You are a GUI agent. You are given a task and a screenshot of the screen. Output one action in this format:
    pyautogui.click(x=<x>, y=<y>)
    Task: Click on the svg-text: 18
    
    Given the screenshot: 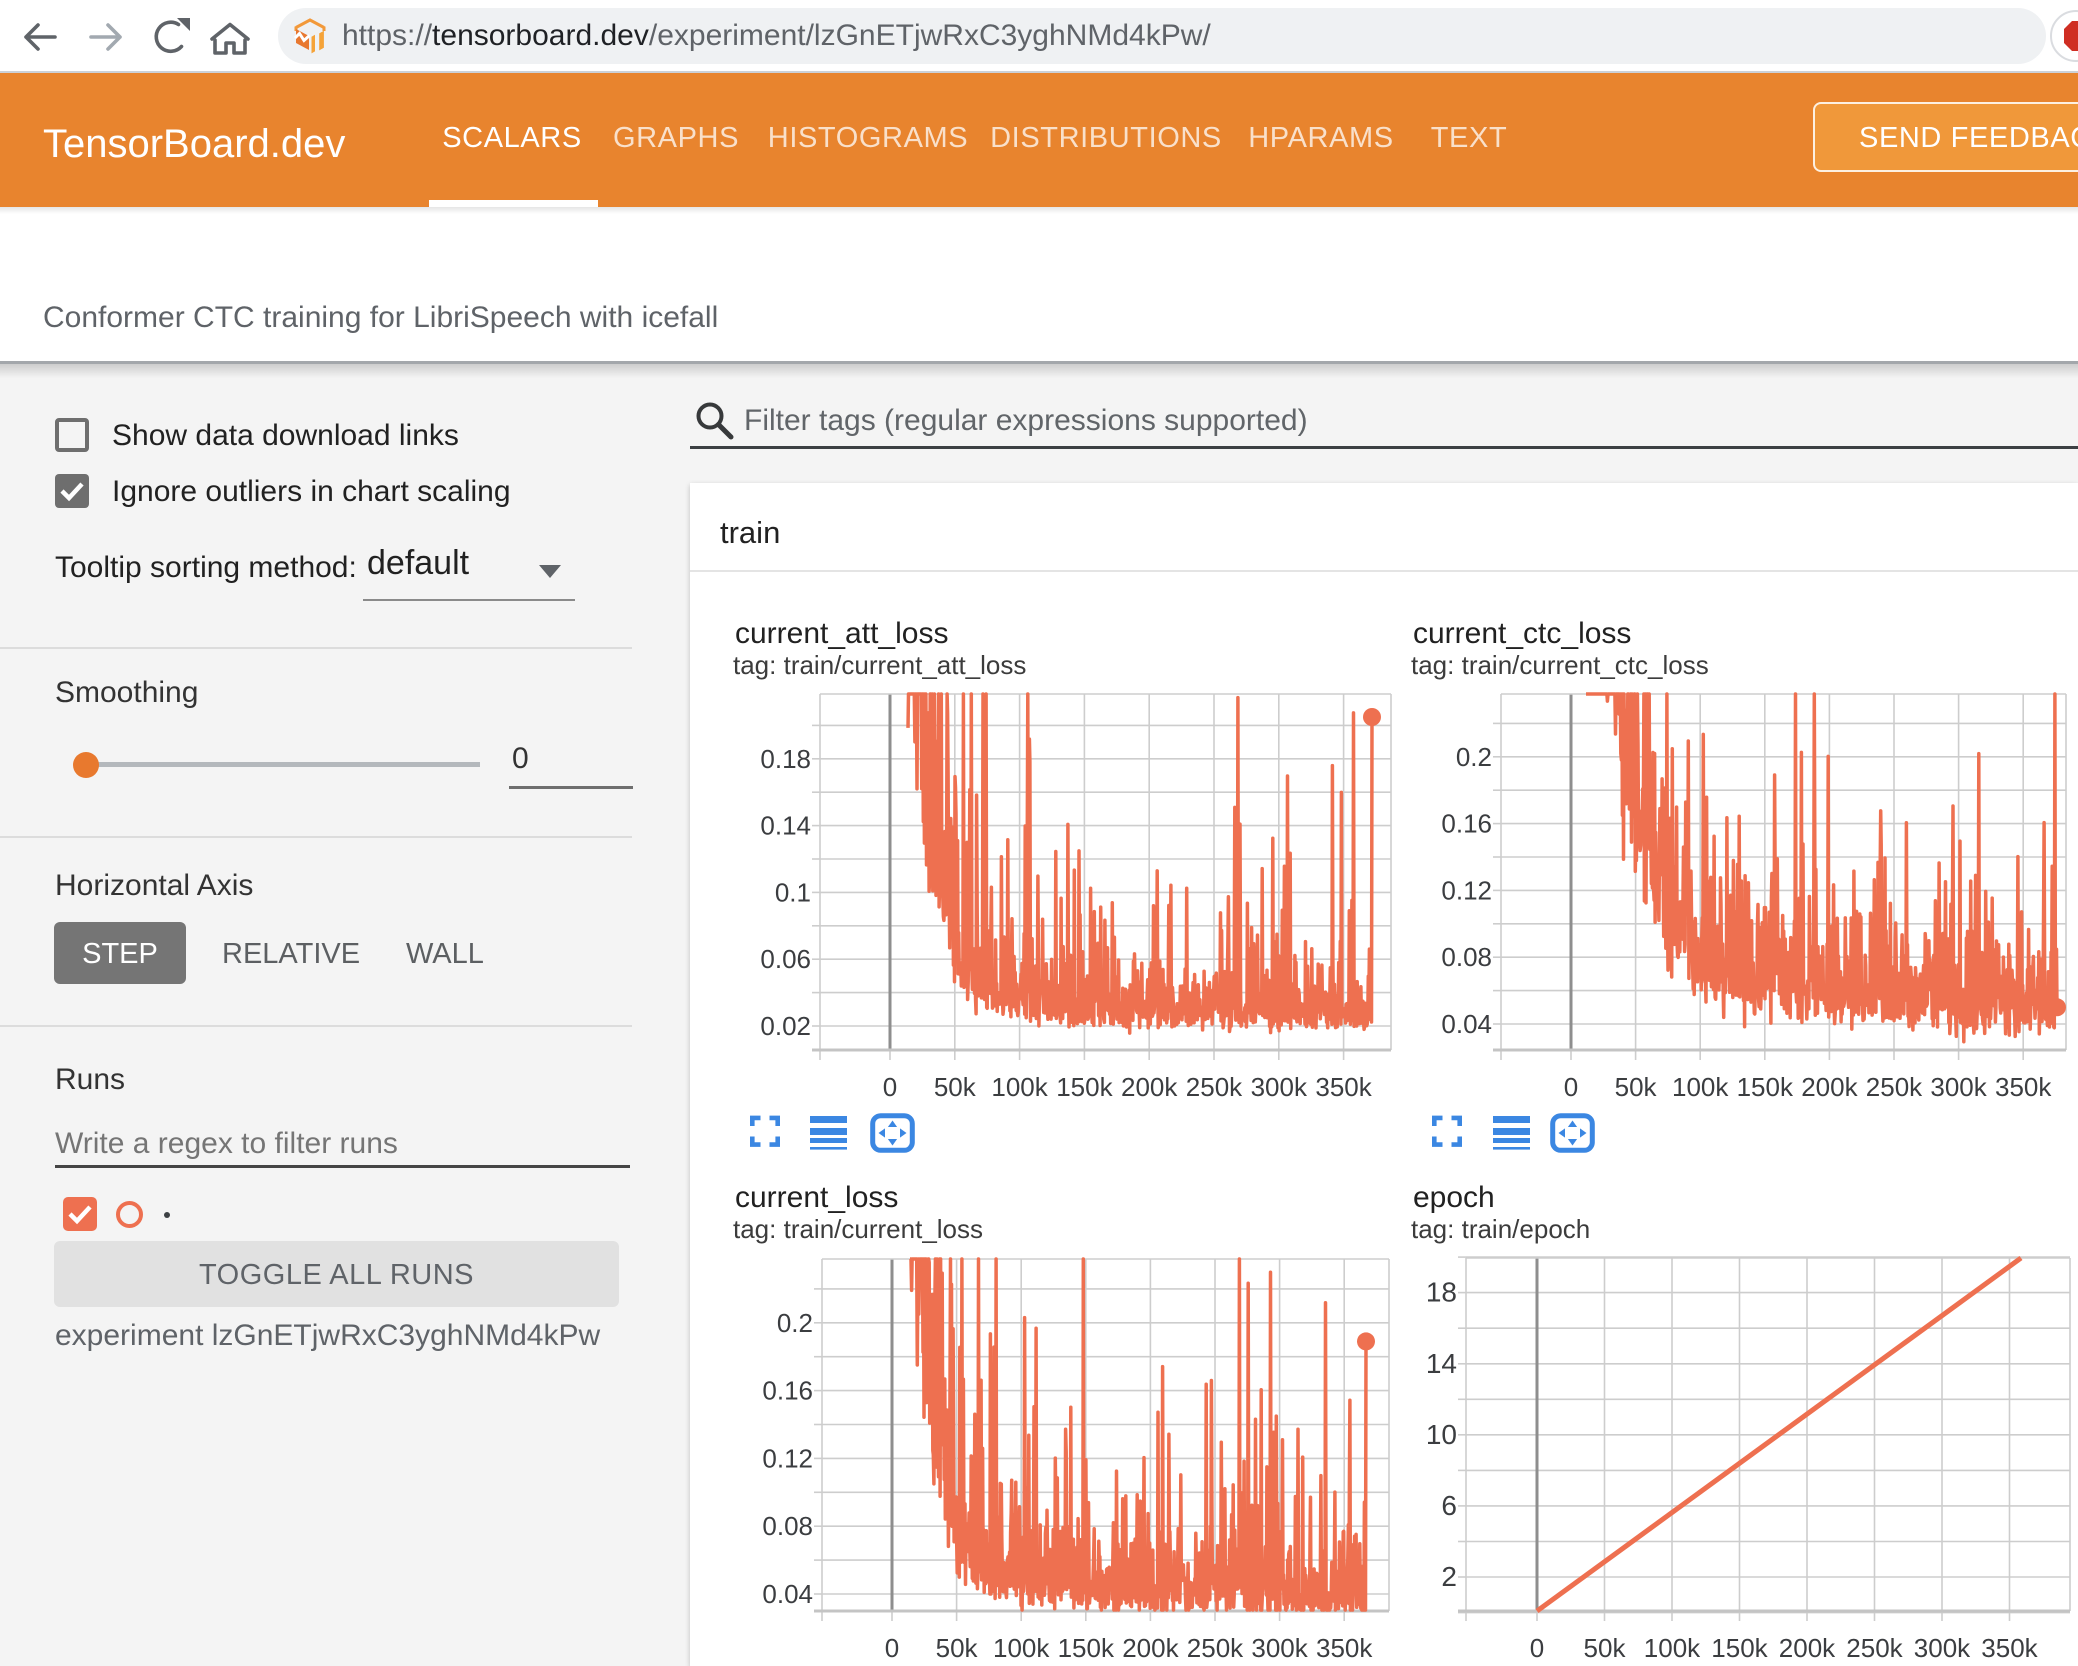 What is the action you would take?
    pyautogui.click(x=1441, y=1292)
    